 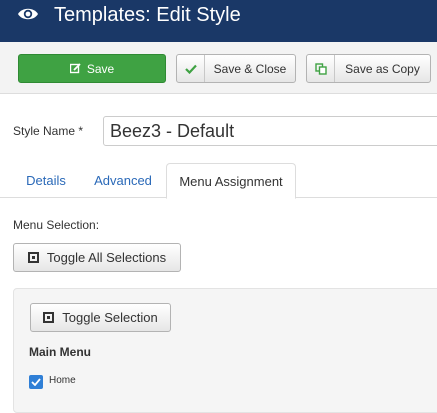 What do you see at coordinates (147, 15) in the screenshot?
I see `page-title: Templates: Edit Style` at bounding box center [147, 15].